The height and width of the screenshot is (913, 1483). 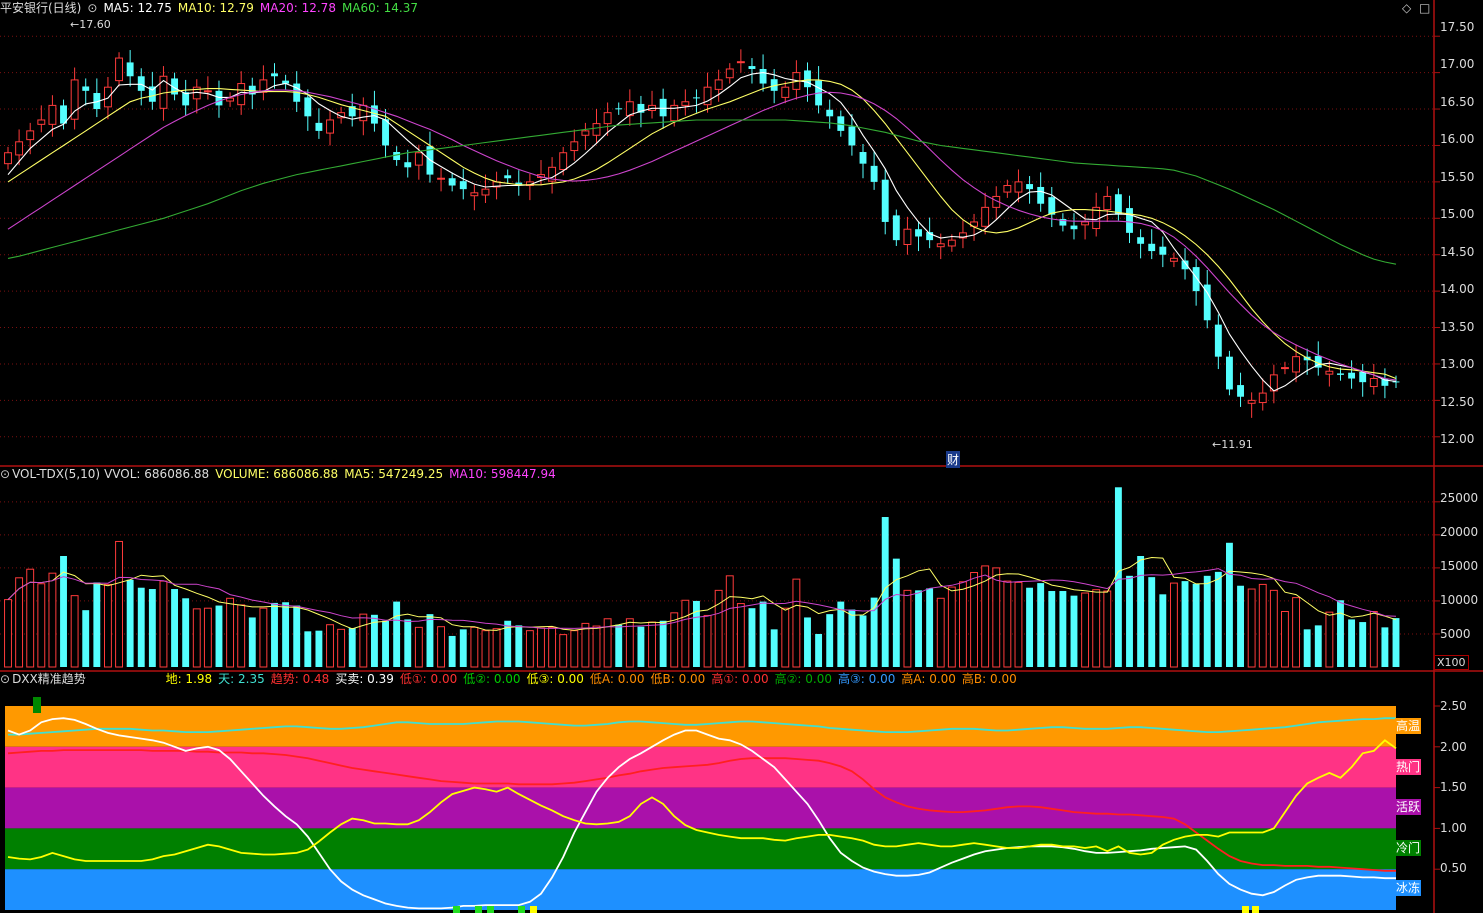 What do you see at coordinates (700, 889) in the screenshot?
I see `zone-band` at bounding box center [700, 889].